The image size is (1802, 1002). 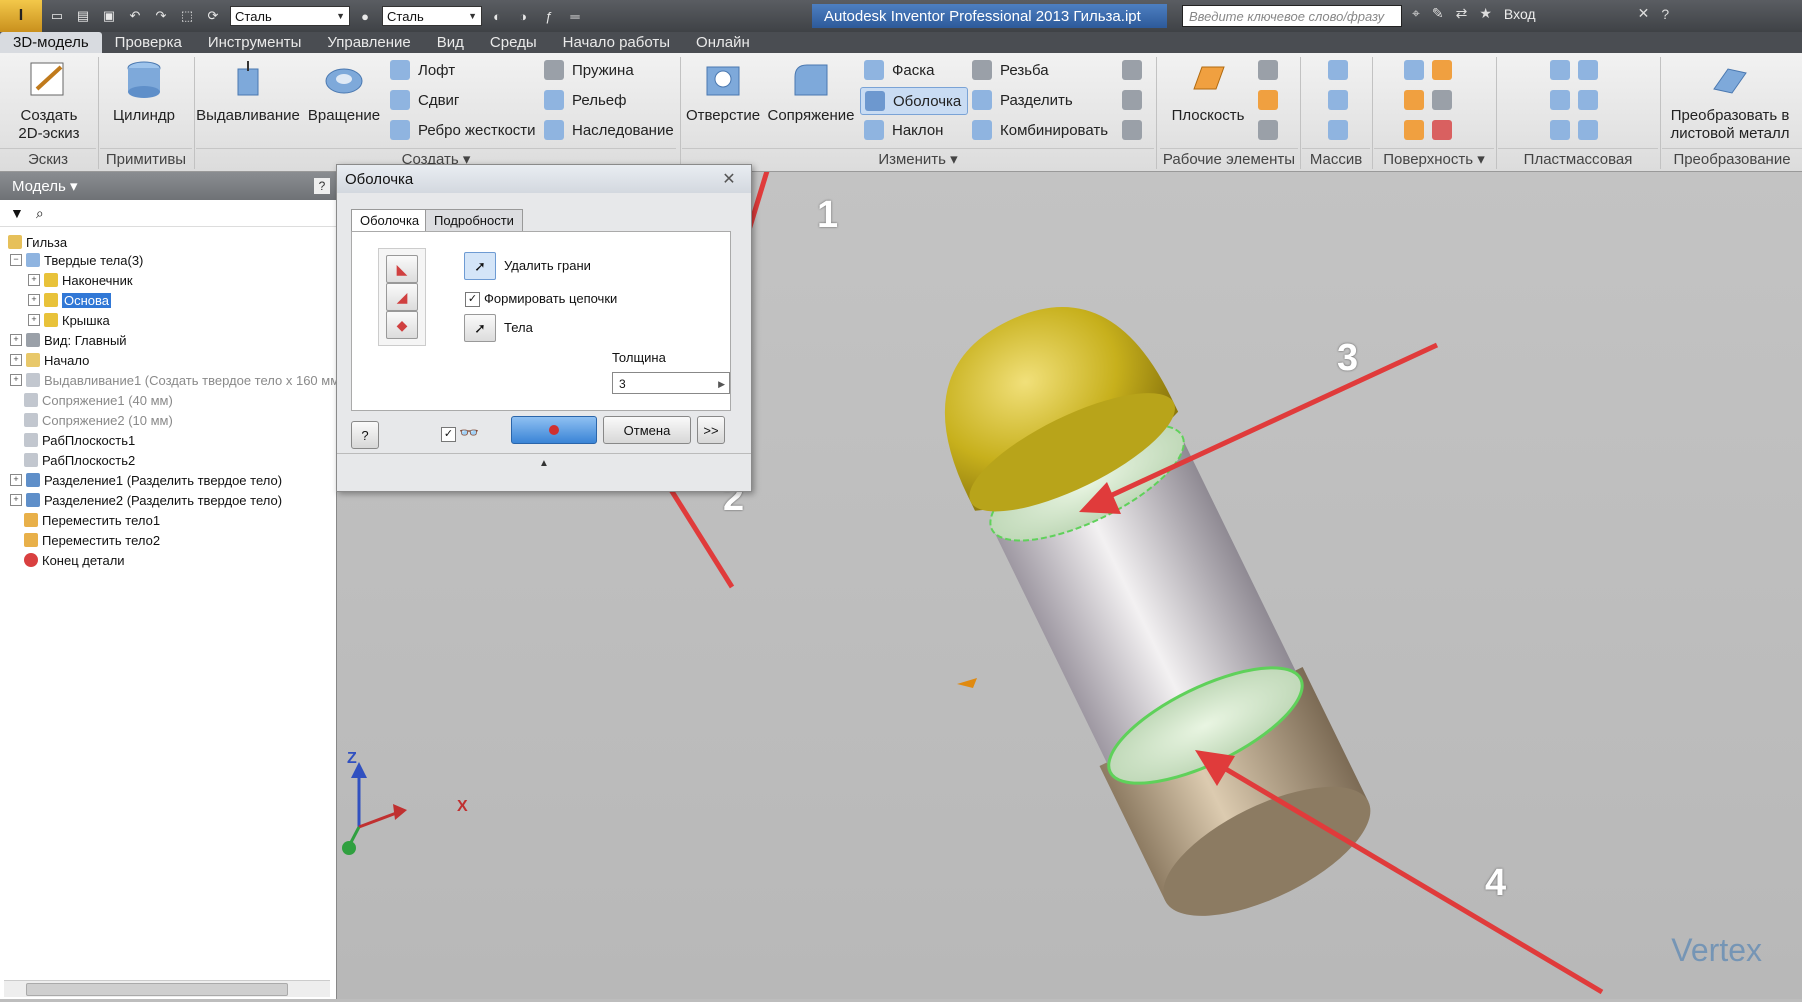 What do you see at coordinates (1432, 100) in the screenshot?
I see `sculpt-button` at bounding box center [1432, 100].